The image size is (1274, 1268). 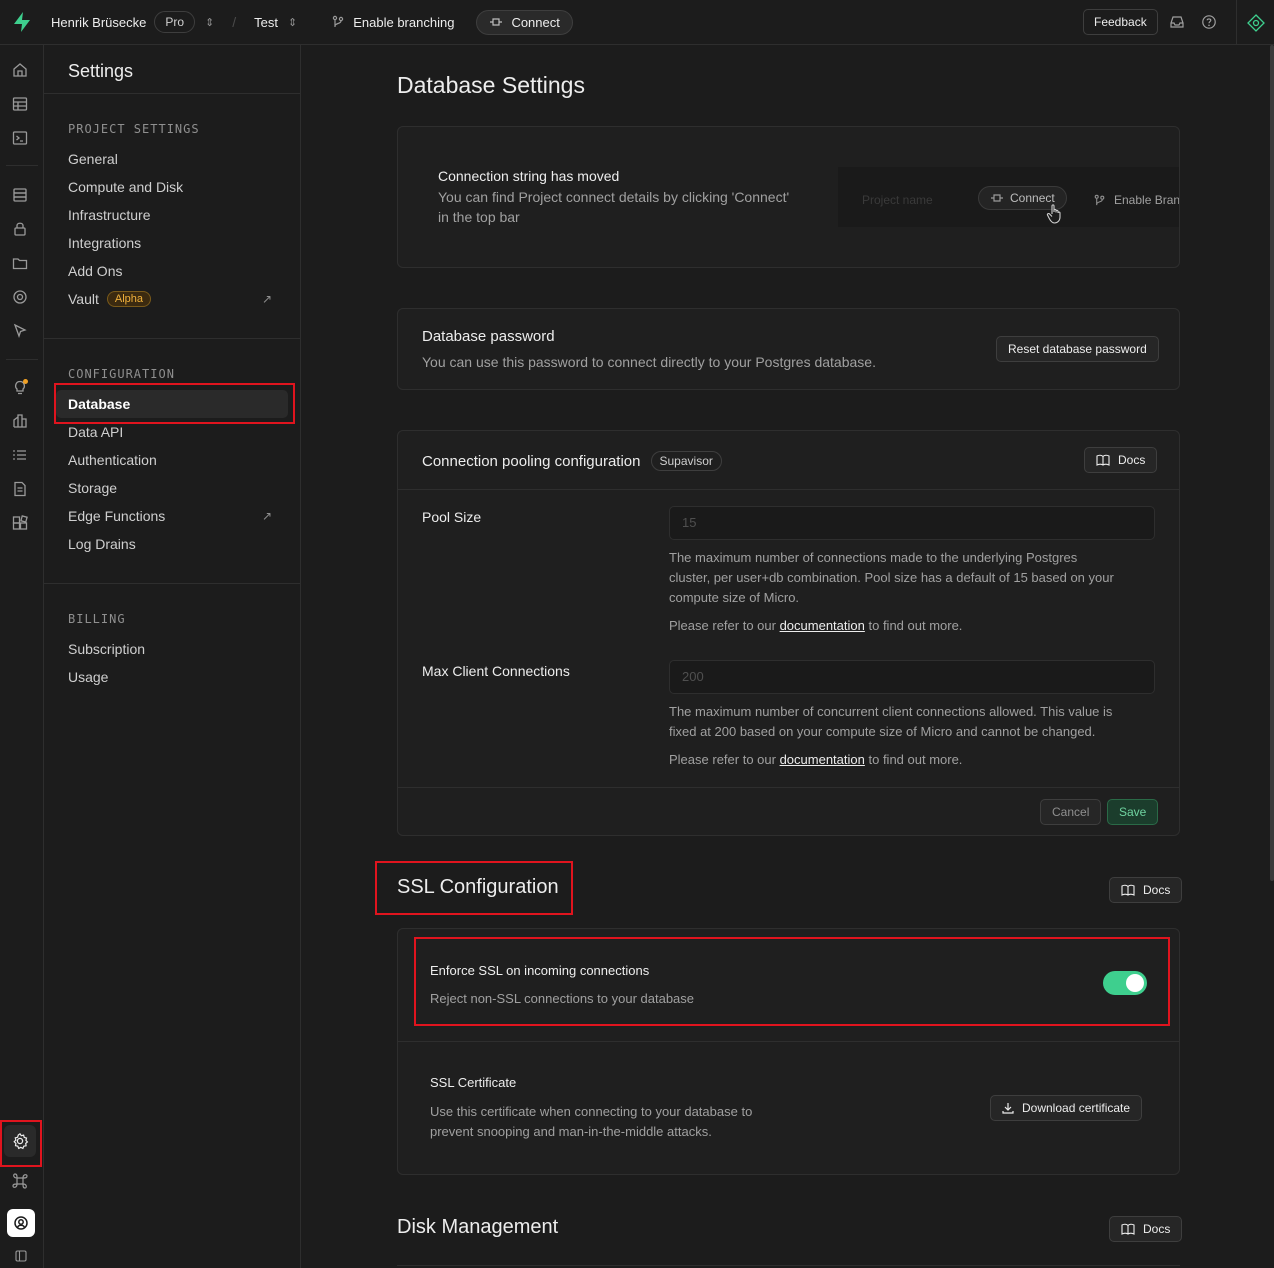 I want to click on connect-label: Connect, so click(x=535, y=22).